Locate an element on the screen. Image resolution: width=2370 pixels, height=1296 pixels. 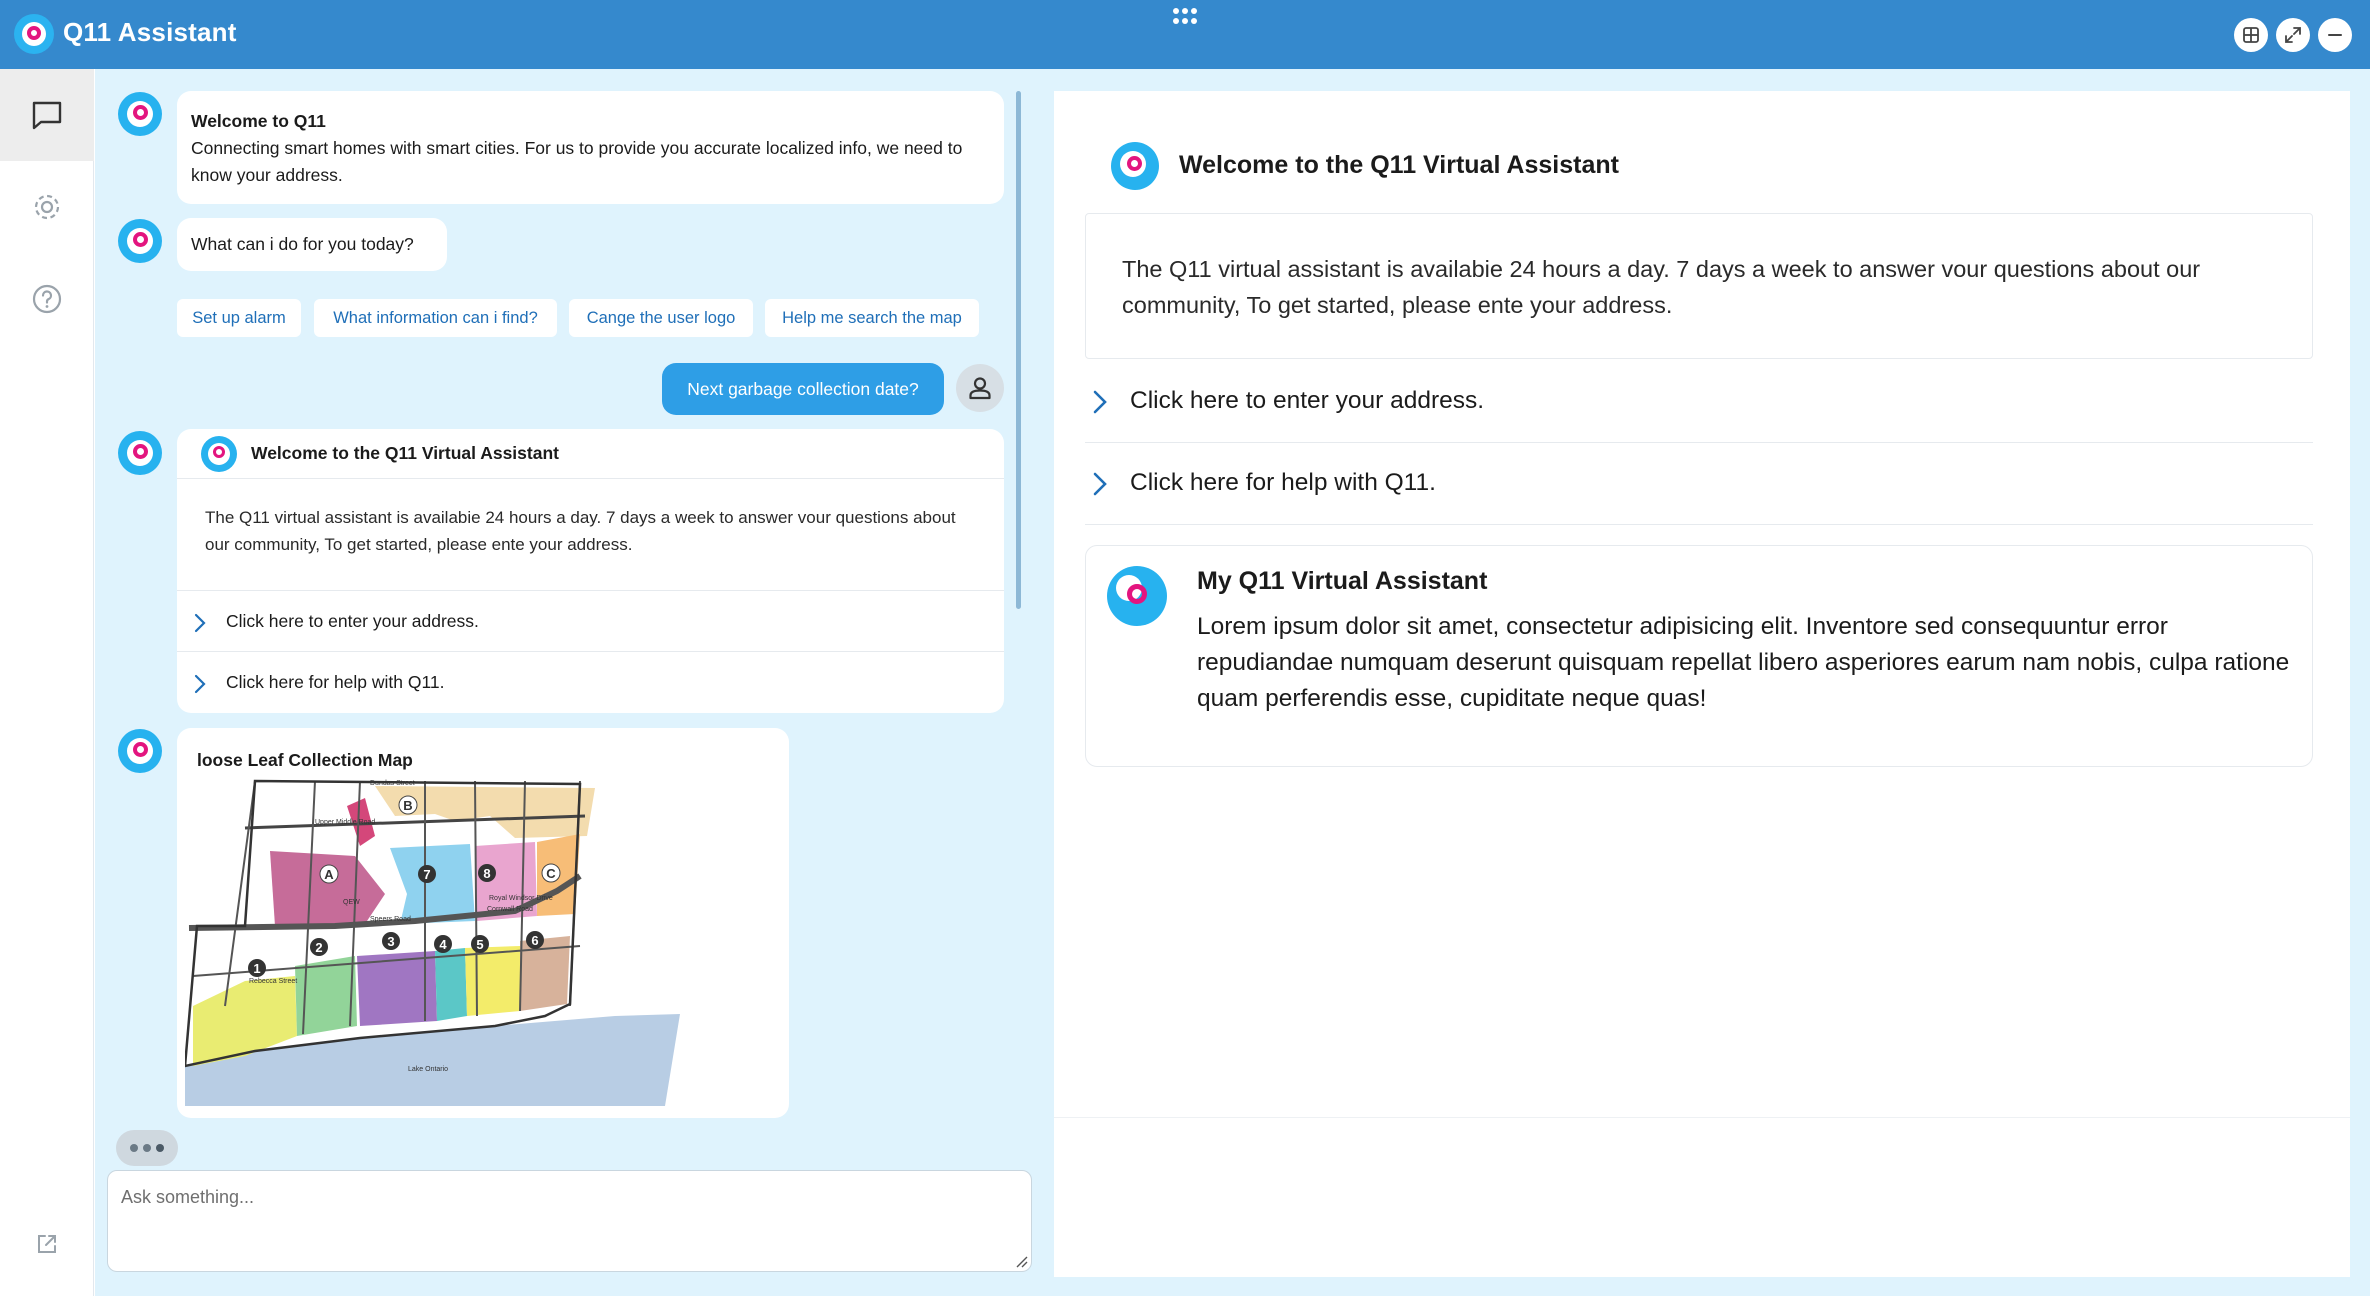
user-message: Next garbage collection date? is located at coordinates (803, 389).